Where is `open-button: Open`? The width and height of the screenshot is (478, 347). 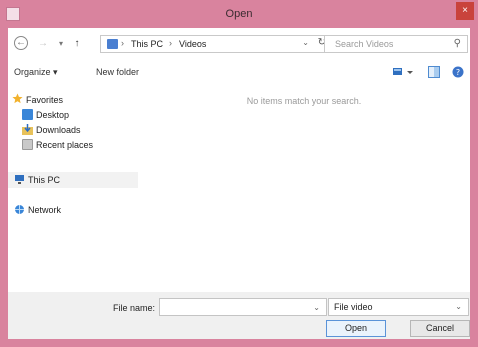 open-button: Open is located at coordinates (356, 328).